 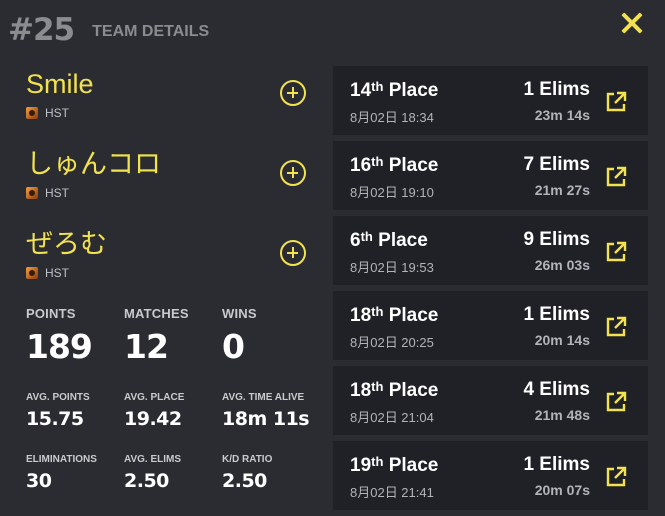 What do you see at coordinates (55, 419) in the screenshot?
I see `stat-value: 15.75` at bounding box center [55, 419].